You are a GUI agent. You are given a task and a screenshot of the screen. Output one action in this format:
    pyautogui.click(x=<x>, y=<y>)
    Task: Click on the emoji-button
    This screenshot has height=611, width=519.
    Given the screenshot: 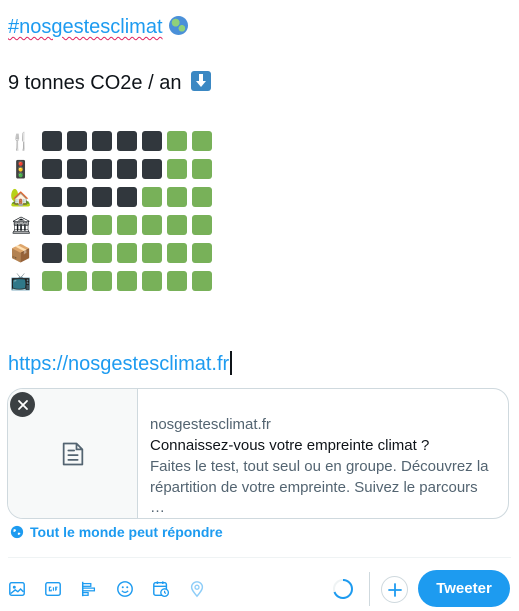 What is the action you would take?
    pyautogui.click(x=125, y=589)
    